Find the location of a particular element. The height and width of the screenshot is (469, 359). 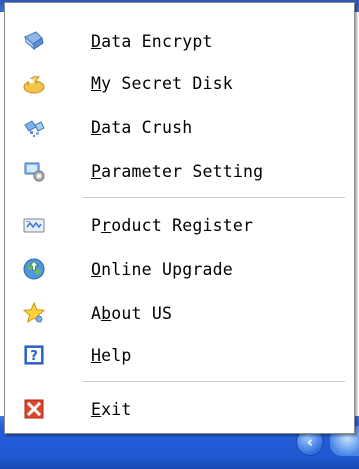

menu-item-label: Data Crush is located at coordinates (142, 127).